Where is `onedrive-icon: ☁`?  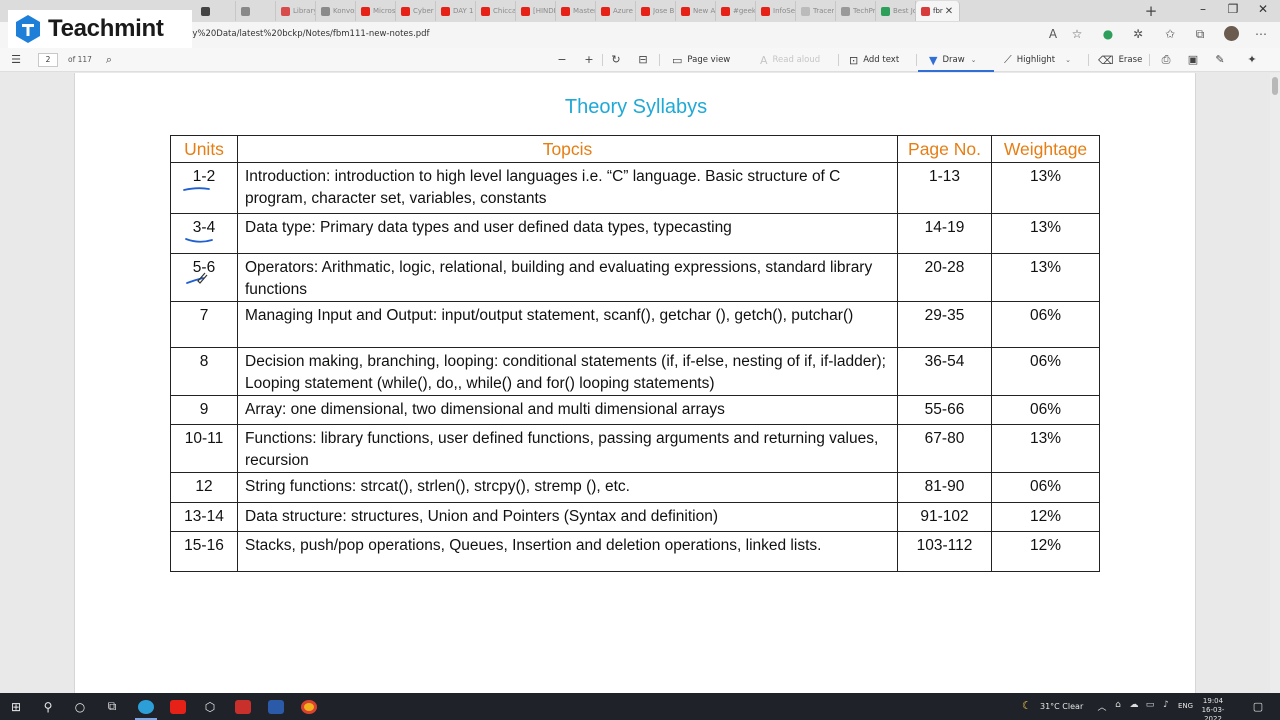
onedrive-icon: ☁ is located at coordinates (1134, 705).